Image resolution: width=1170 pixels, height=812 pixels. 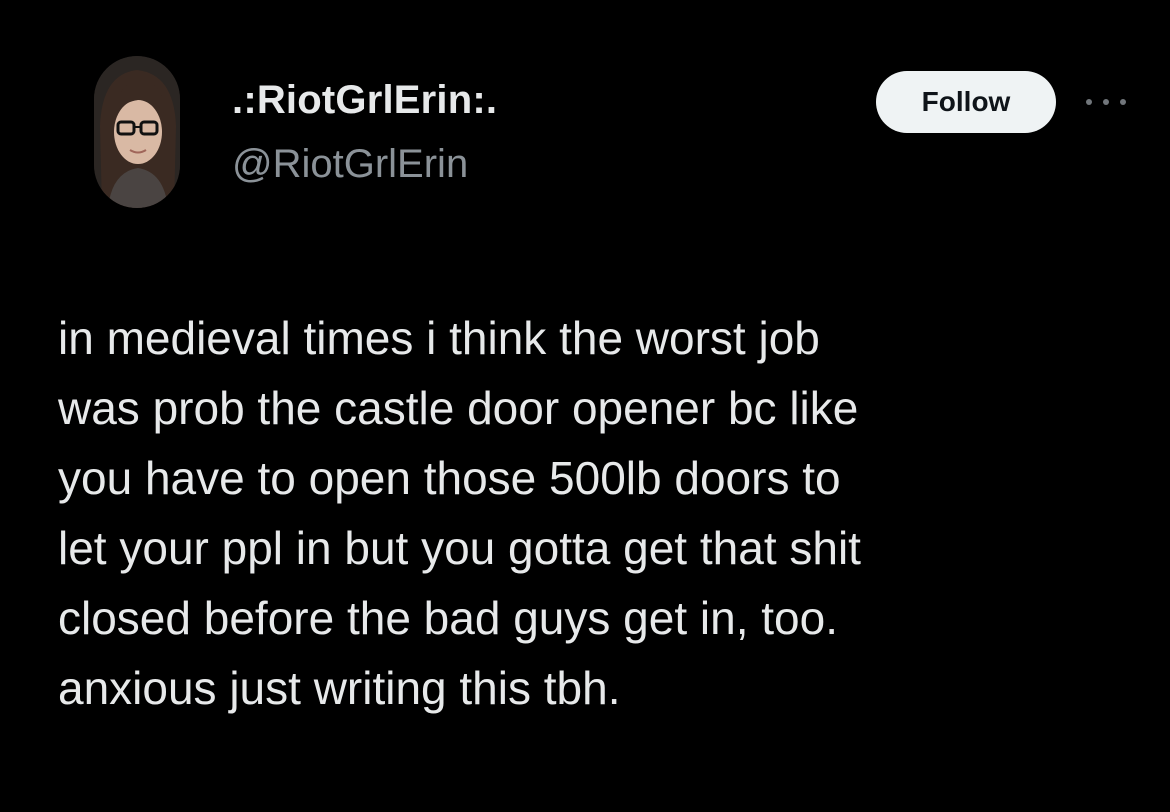 What do you see at coordinates (449, 478) in the screenshot?
I see `tweet-text-line: you have to open those 500lb doors to` at bounding box center [449, 478].